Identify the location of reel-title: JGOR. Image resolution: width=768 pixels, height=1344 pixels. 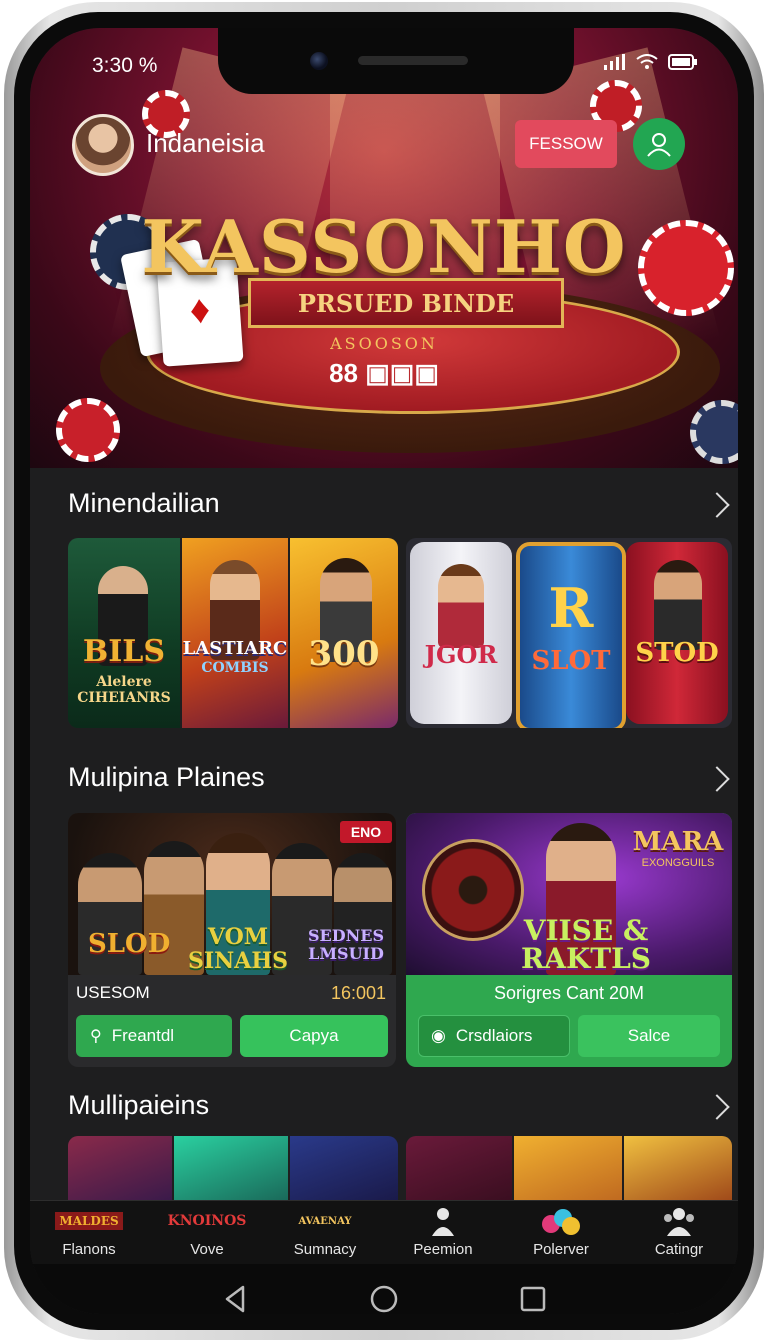
(461, 654).